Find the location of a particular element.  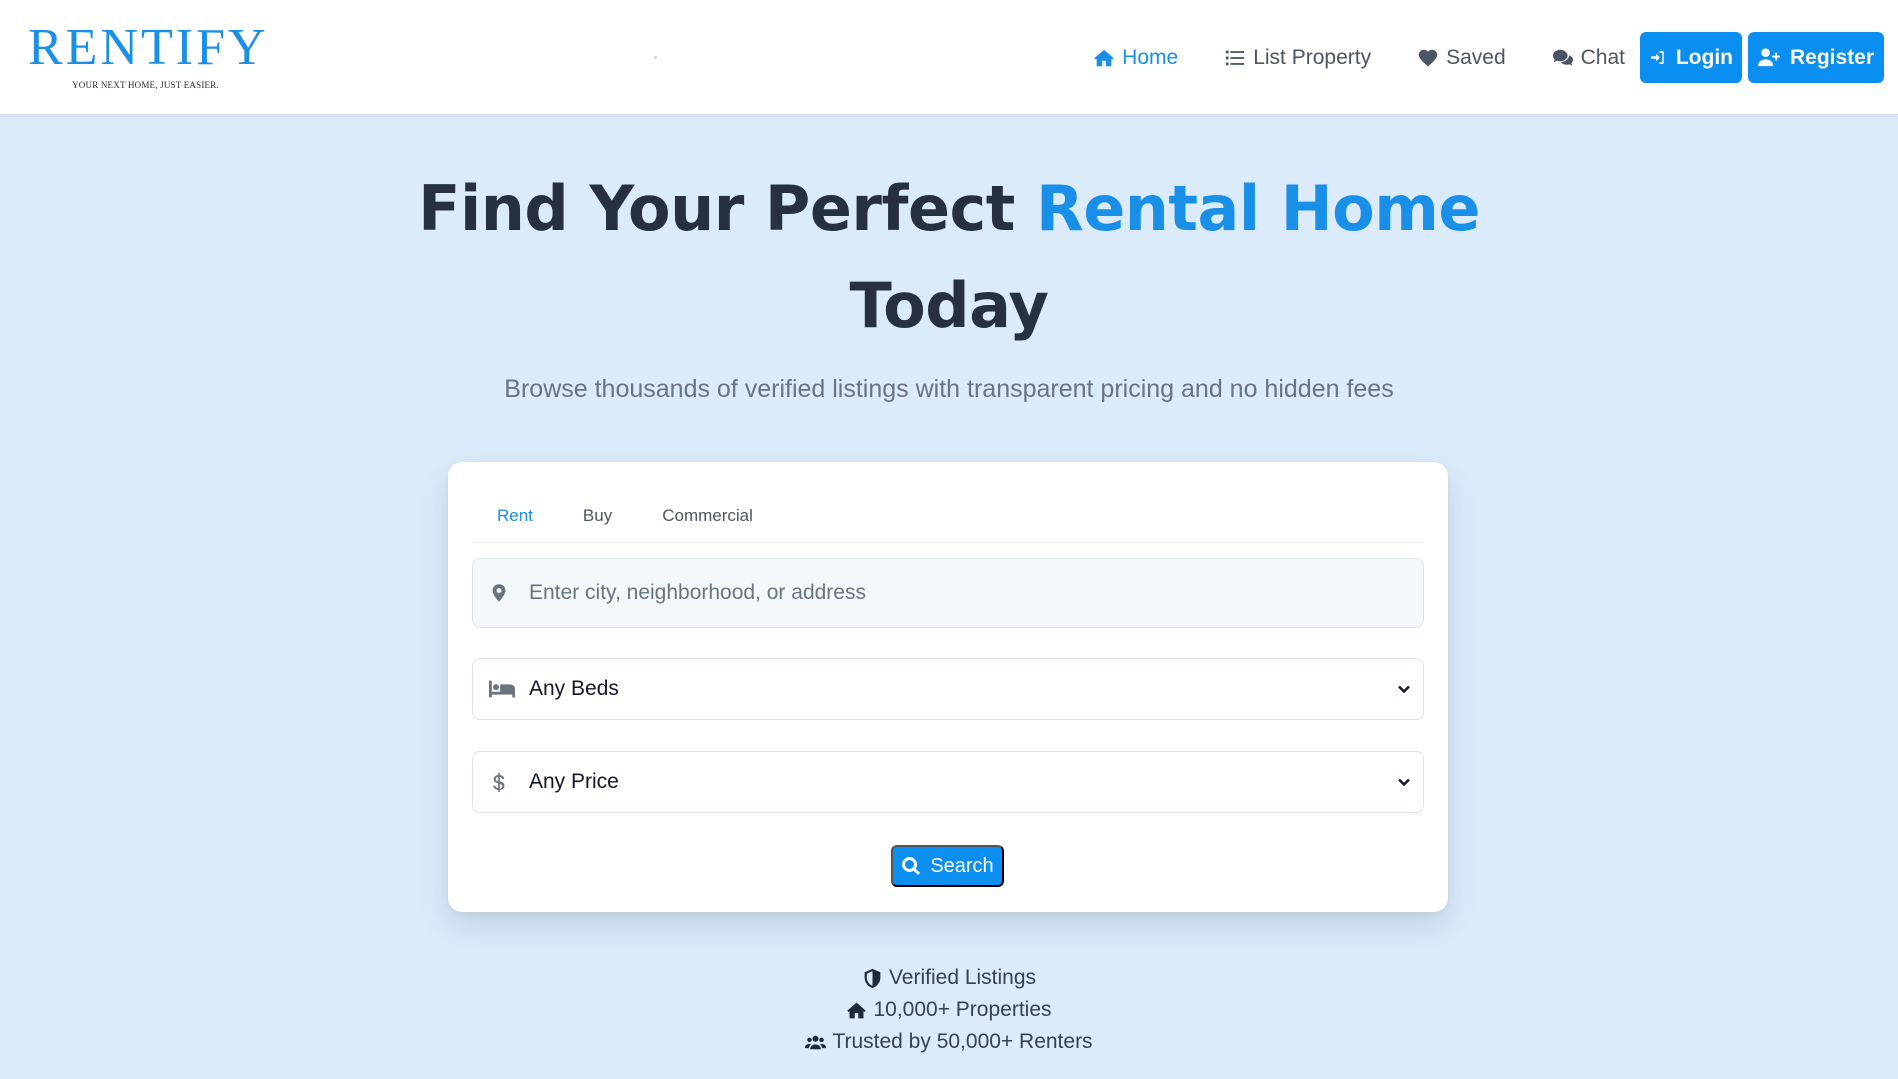

trust-verified-label: Verified Listings is located at coordinates (962, 977).